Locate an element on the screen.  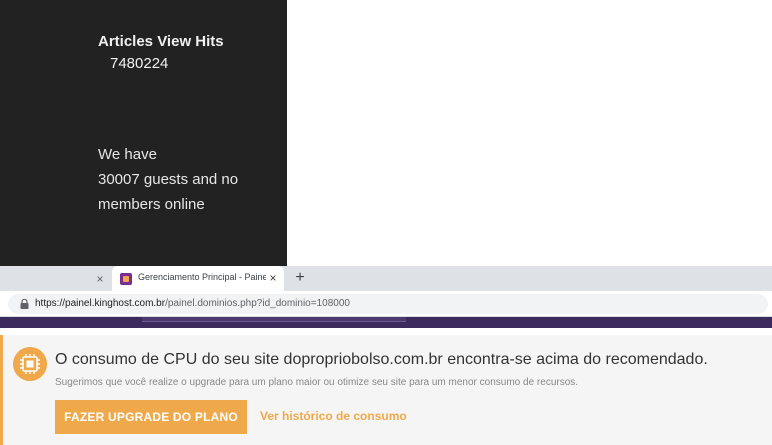
cpu-chip-icon is located at coordinates (30, 364).